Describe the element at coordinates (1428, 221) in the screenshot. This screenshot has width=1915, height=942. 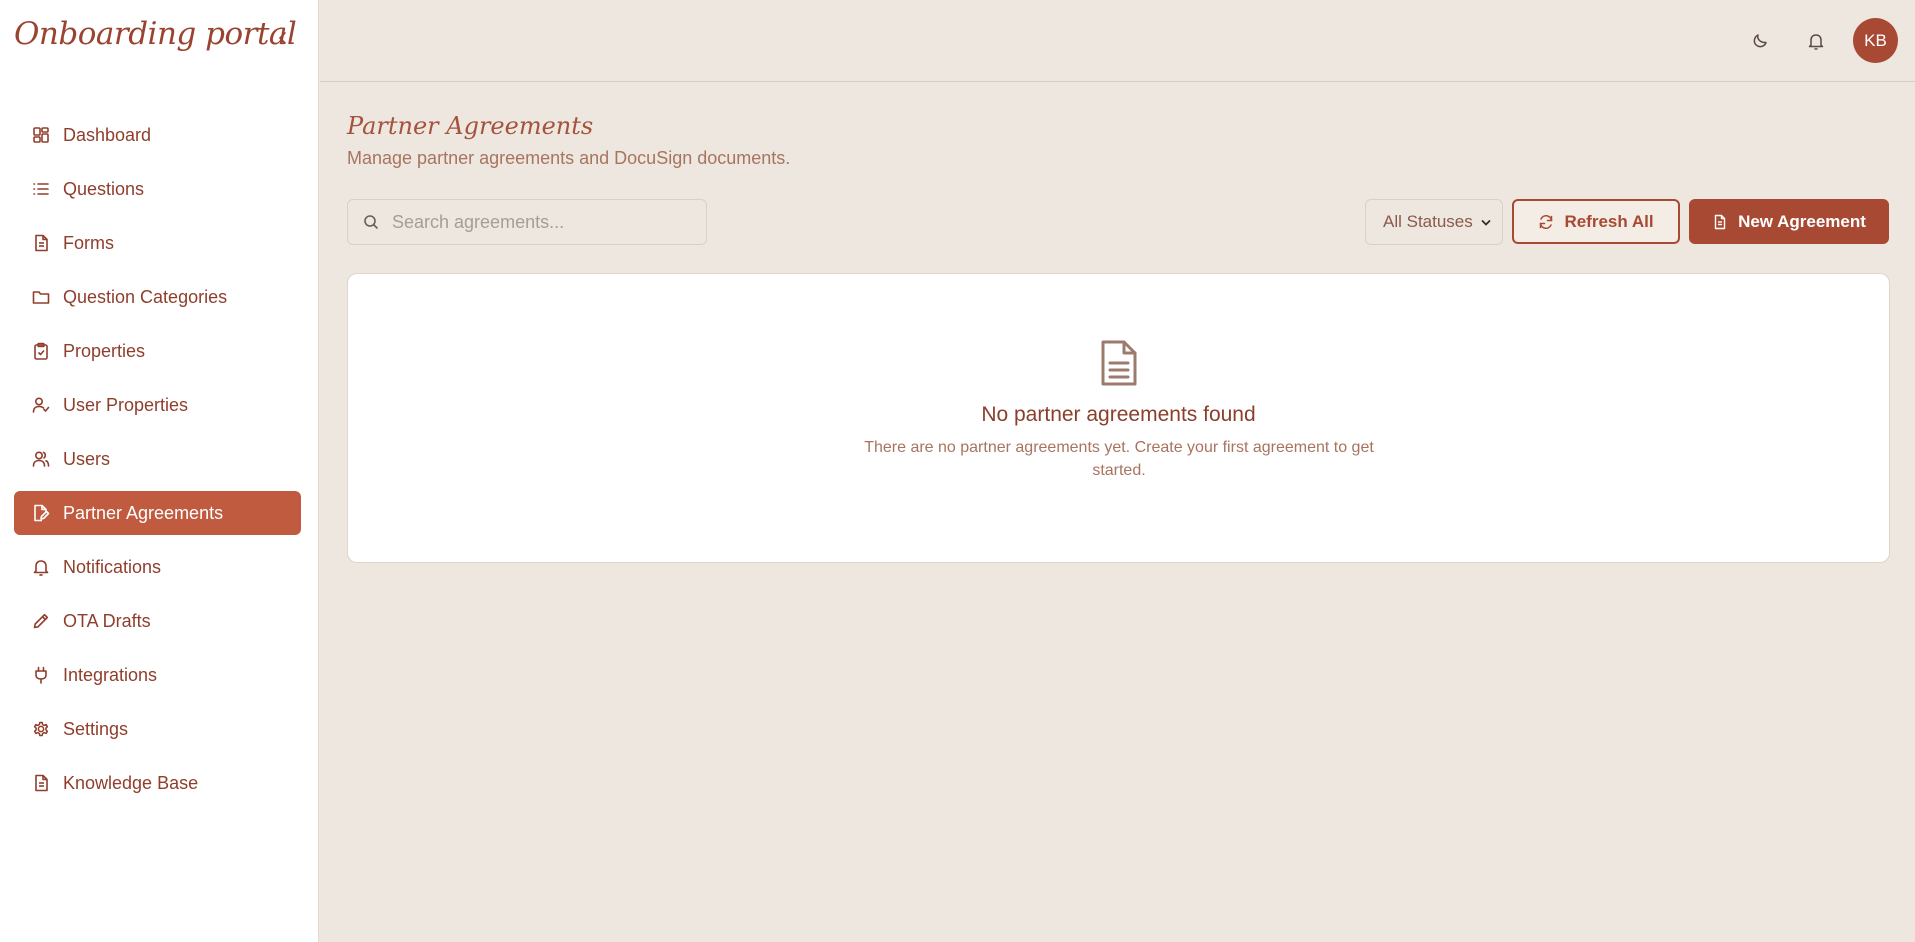
I see `status-filter-value: All Statuses` at that location.